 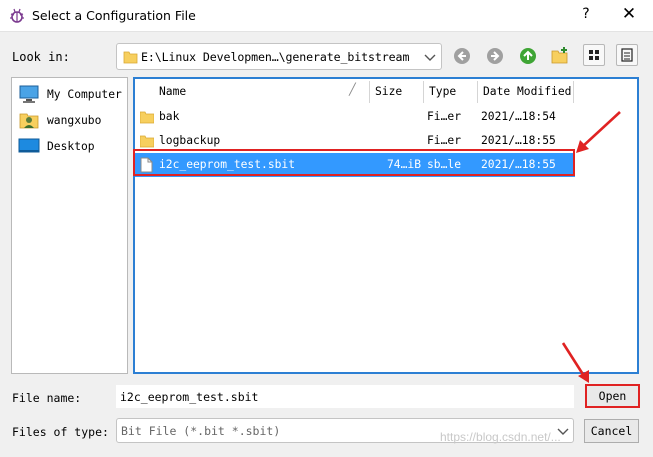 What do you see at coordinates (47, 398) in the screenshot?
I see `file-name-label: File name:` at bounding box center [47, 398].